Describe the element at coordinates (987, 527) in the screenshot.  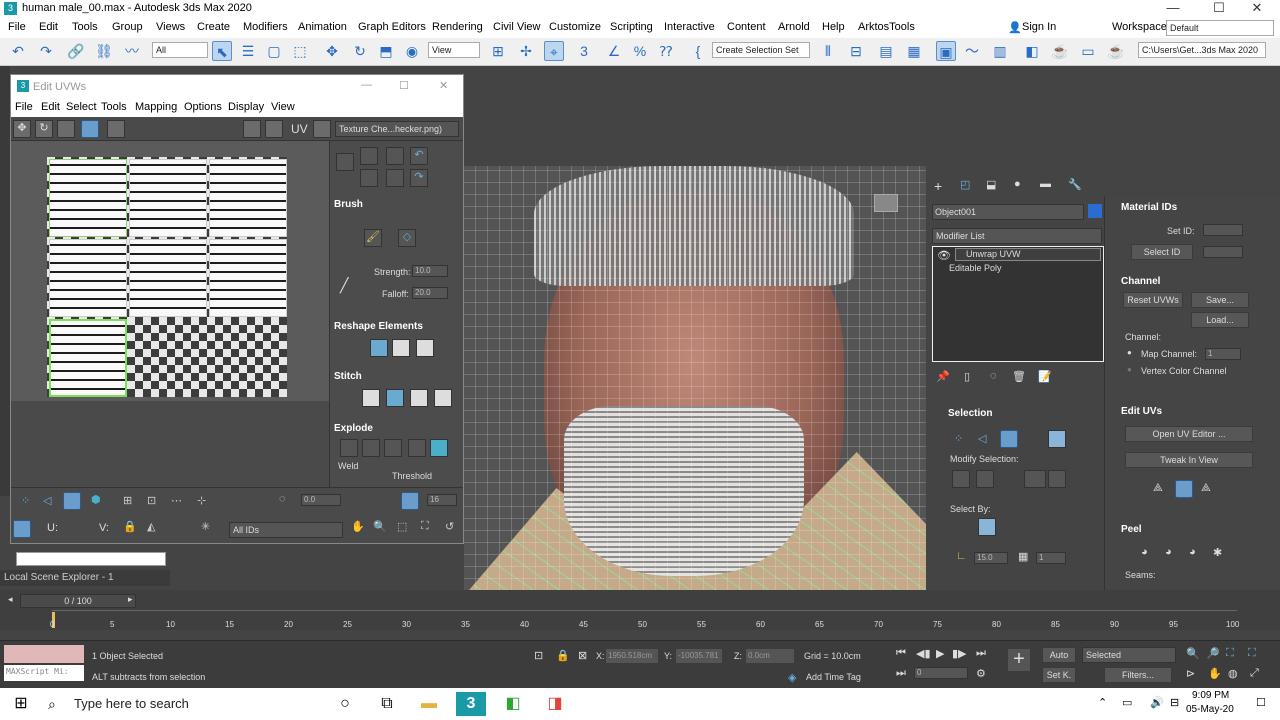
I see `select-by-element-icon` at that location.